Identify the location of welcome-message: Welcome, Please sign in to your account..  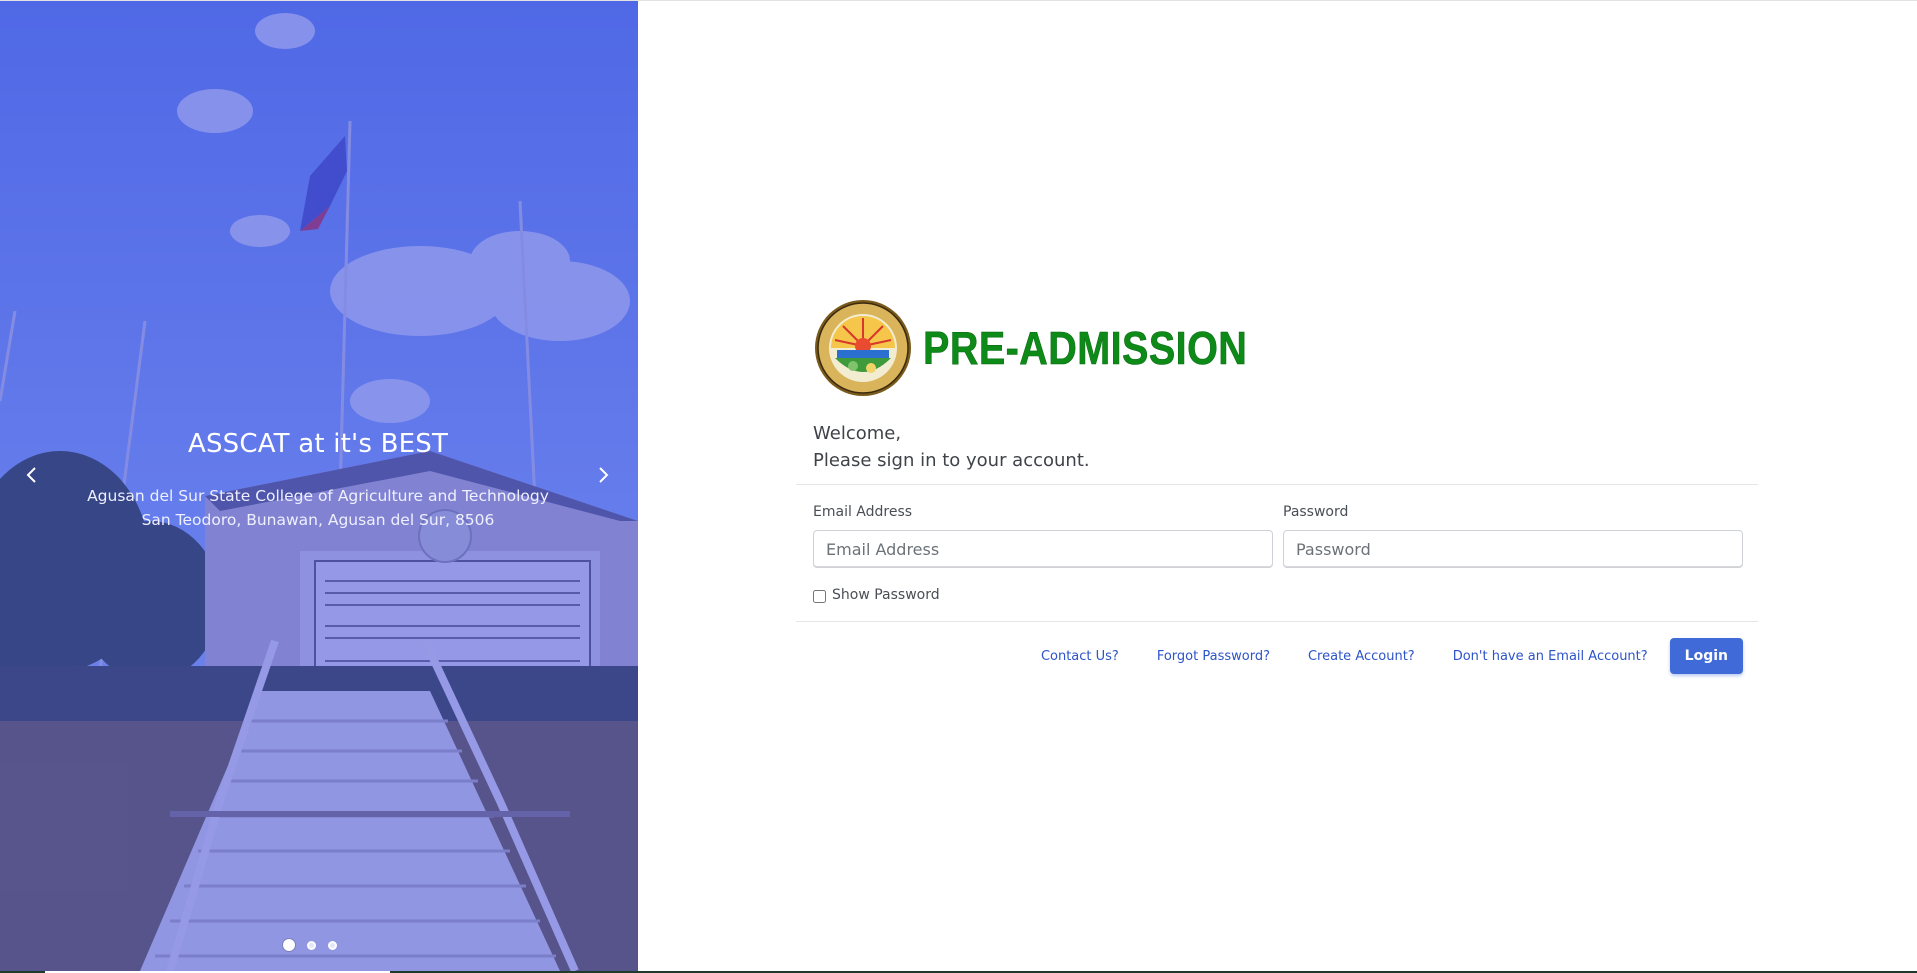
(951, 447).